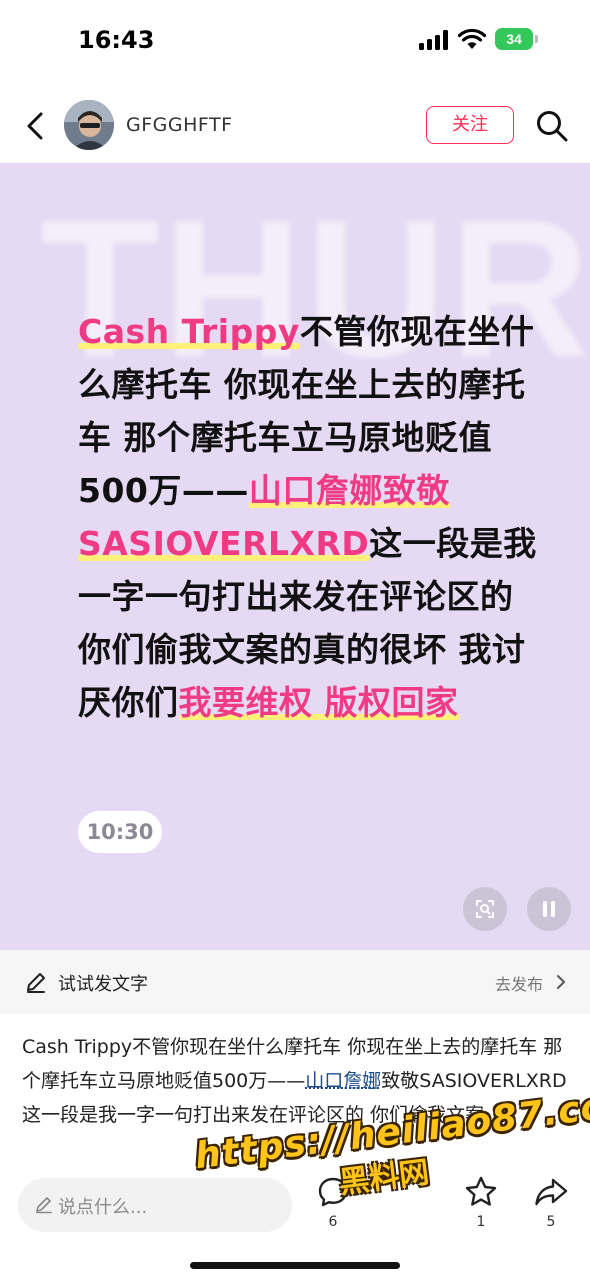  I want to click on search-icon, so click(552, 126).